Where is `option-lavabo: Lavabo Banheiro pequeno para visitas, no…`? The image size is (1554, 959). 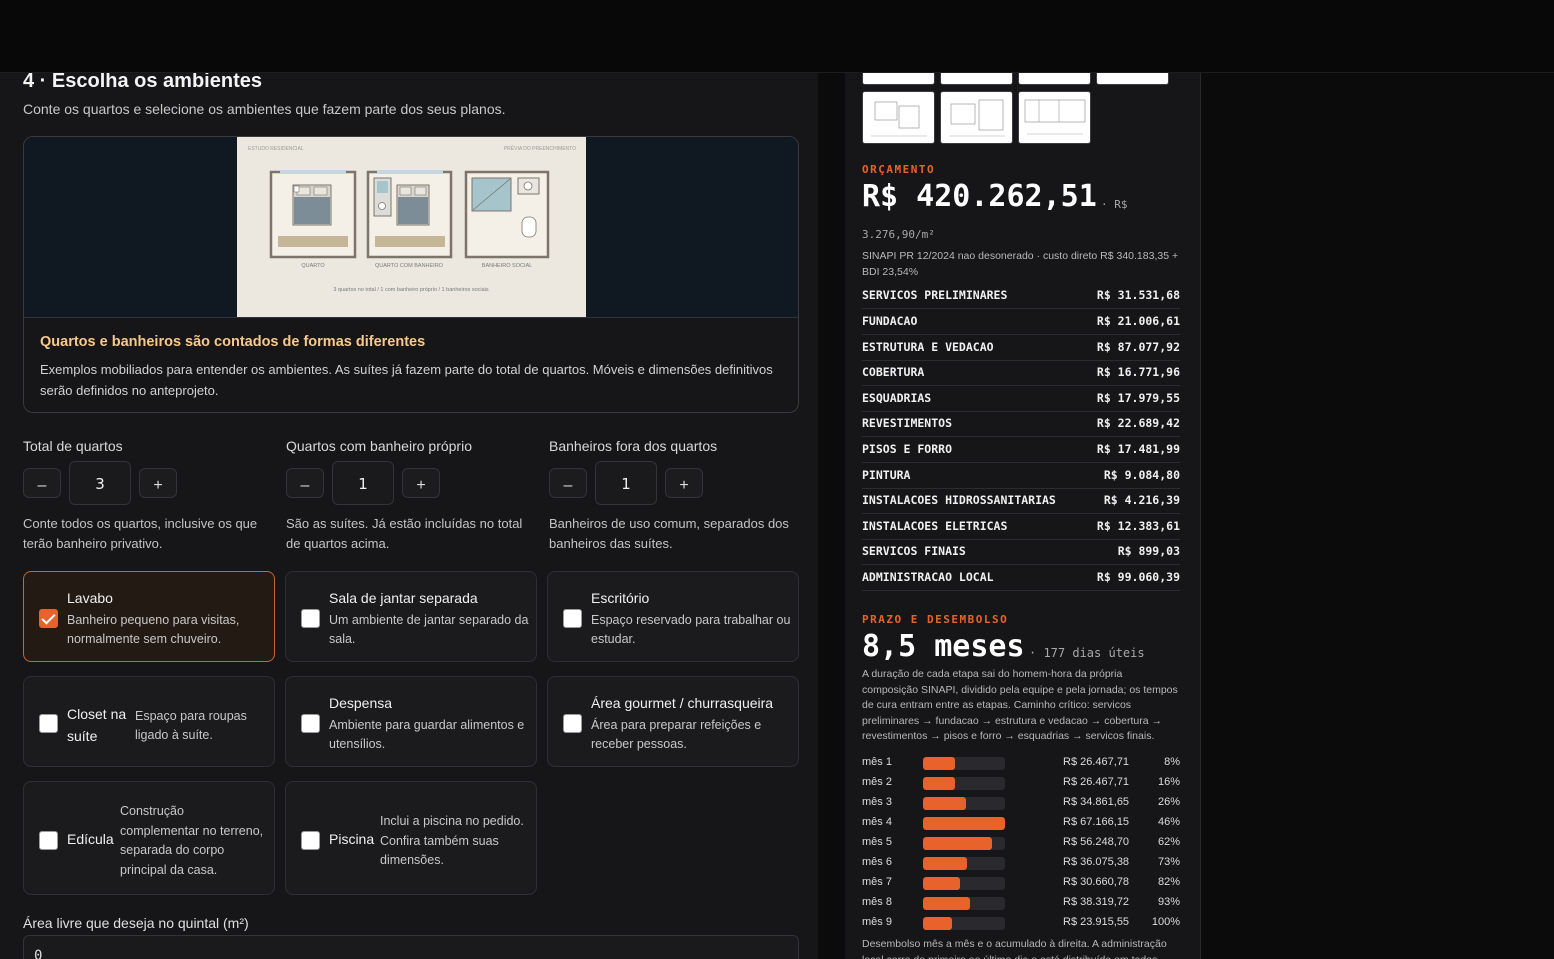 option-lavabo: Lavabo Banheiro pequeno para visitas, no… is located at coordinates (149, 616).